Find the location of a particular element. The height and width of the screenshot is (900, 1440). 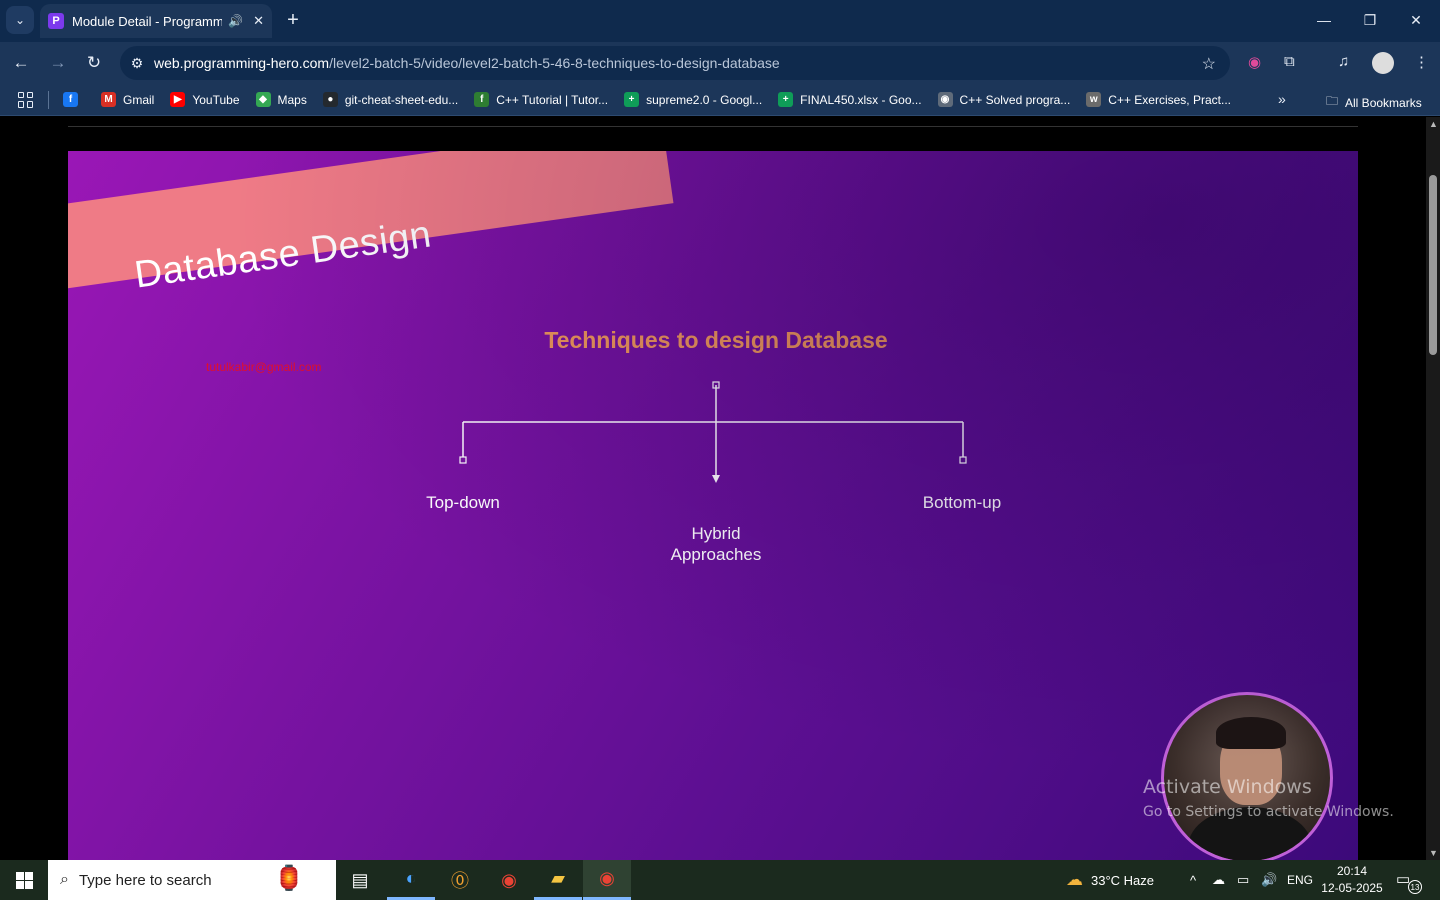

close-window-button: ✕ is located at coordinates (1416, 20).